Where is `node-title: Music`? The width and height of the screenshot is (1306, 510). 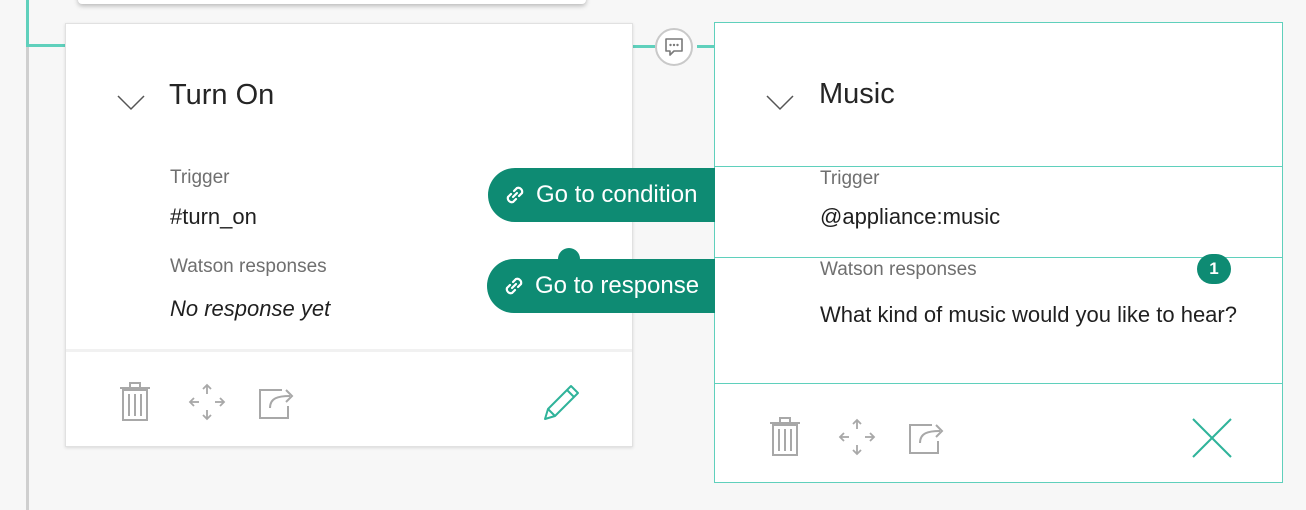 node-title: Music is located at coordinates (857, 94).